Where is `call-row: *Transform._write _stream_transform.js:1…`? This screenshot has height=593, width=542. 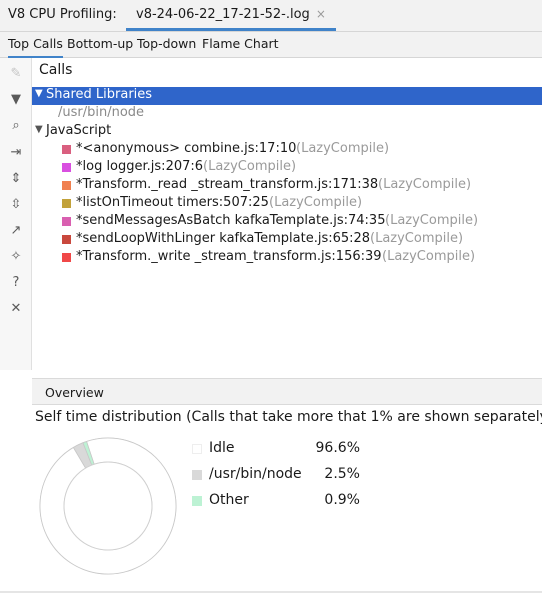 call-row: *Transform._write _stream_transform.js:1… is located at coordinates (287, 258).